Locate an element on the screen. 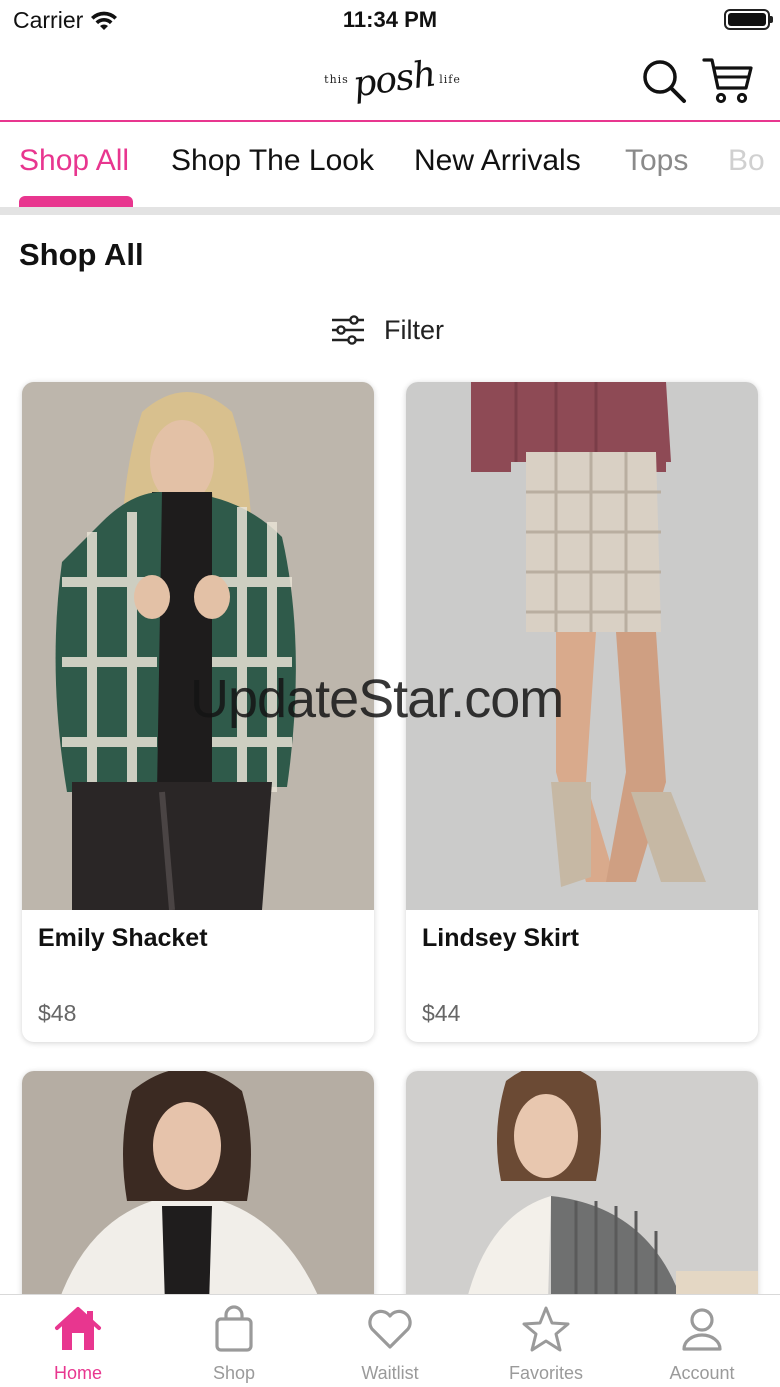 The image size is (780, 1387). product-name: Emily Shacket is located at coordinates (123, 938).